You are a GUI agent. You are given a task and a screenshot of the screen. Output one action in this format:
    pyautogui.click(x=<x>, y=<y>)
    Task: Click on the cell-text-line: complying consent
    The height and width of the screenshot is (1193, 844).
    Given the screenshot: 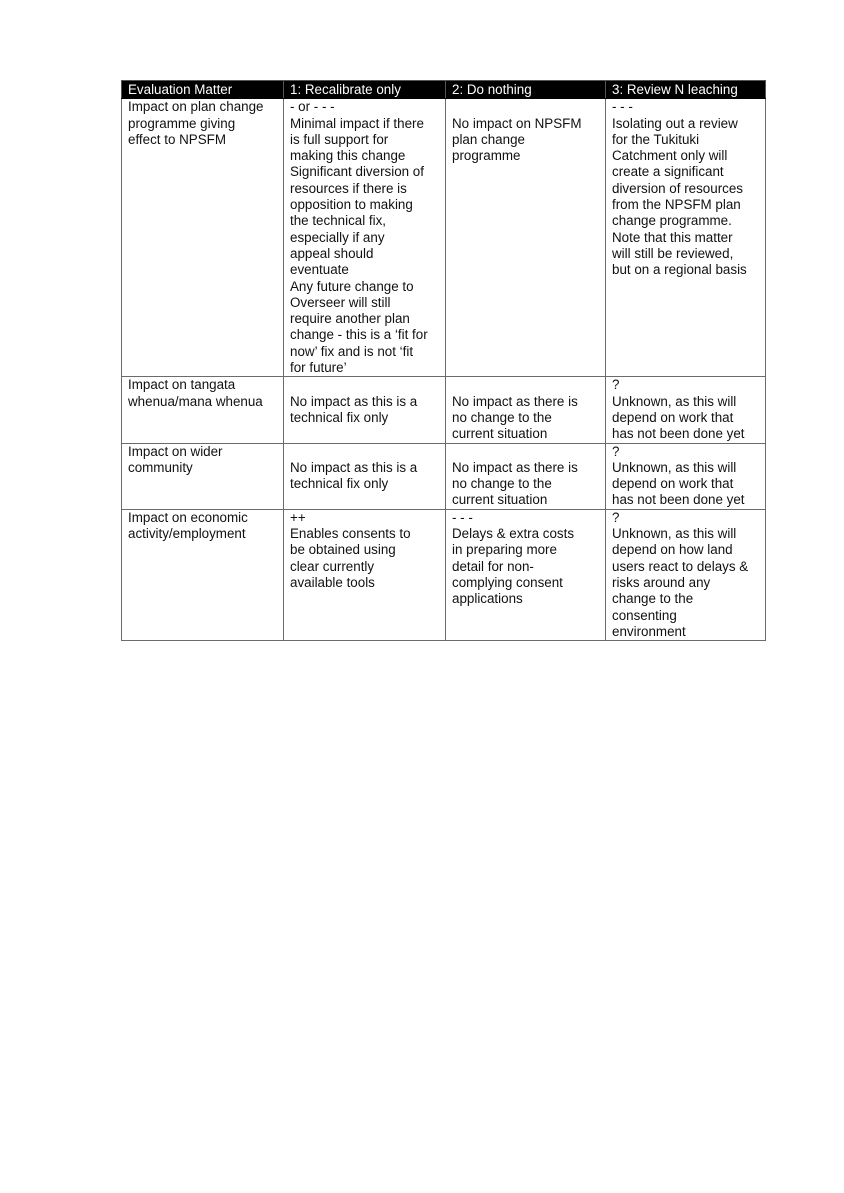 What is the action you would take?
    pyautogui.click(x=507, y=582)
    